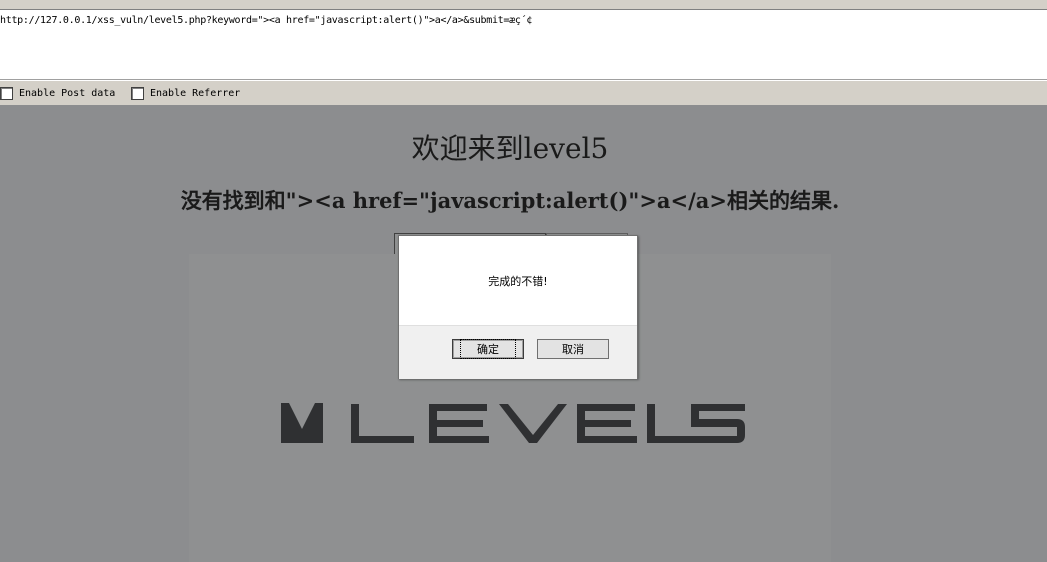  Describe the element at coordinates (6, 93) in the screenshot. I see `post-data-checkbox` at that location.